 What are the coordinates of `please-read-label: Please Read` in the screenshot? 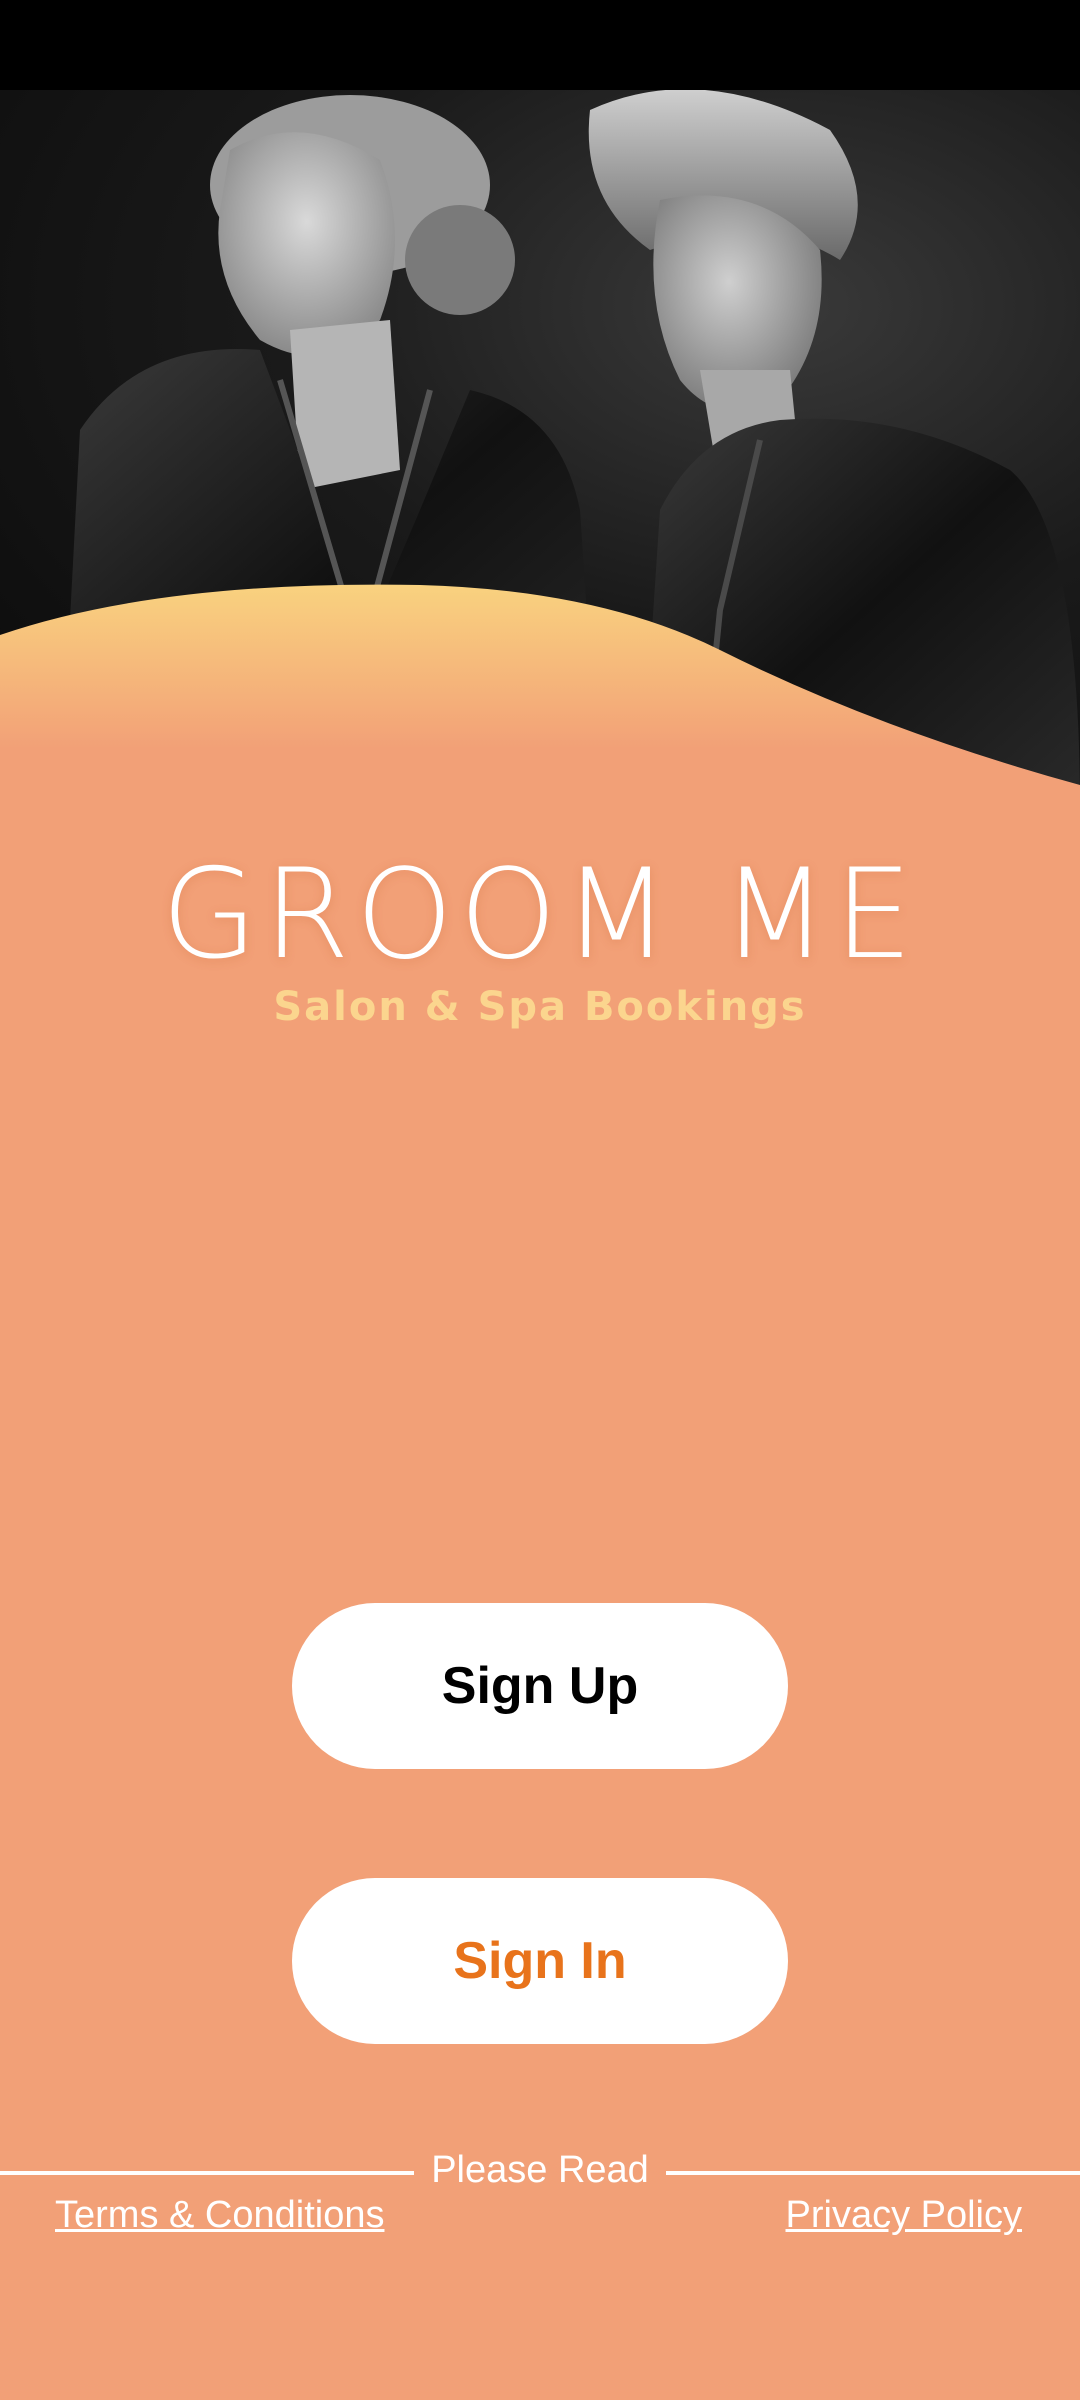 It's located at (540, 2170).